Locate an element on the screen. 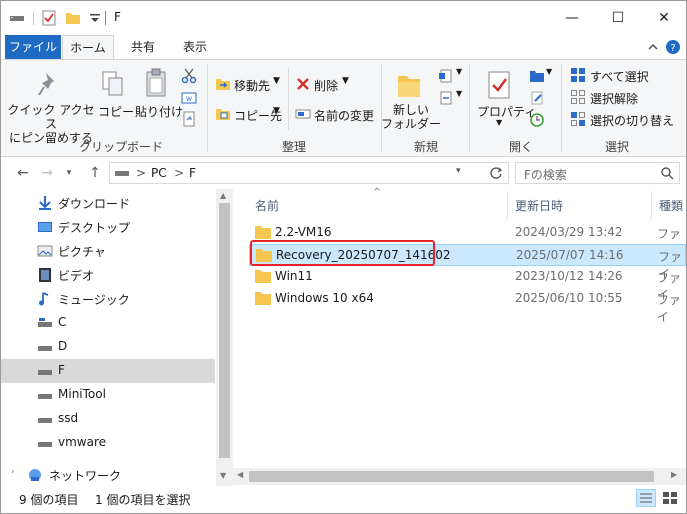  expand-ribbon-icon is located at coordinates (653, 47).